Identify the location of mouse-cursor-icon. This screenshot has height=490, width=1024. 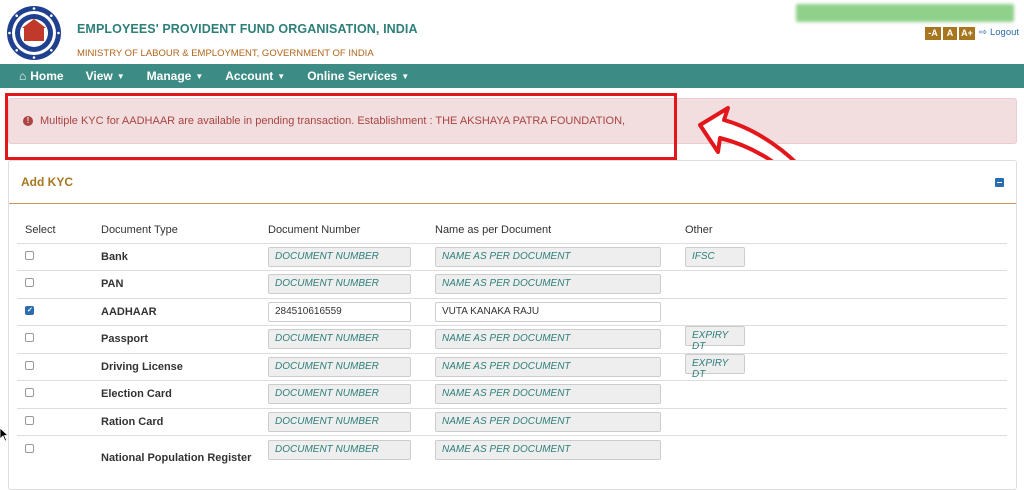
(4, 435).